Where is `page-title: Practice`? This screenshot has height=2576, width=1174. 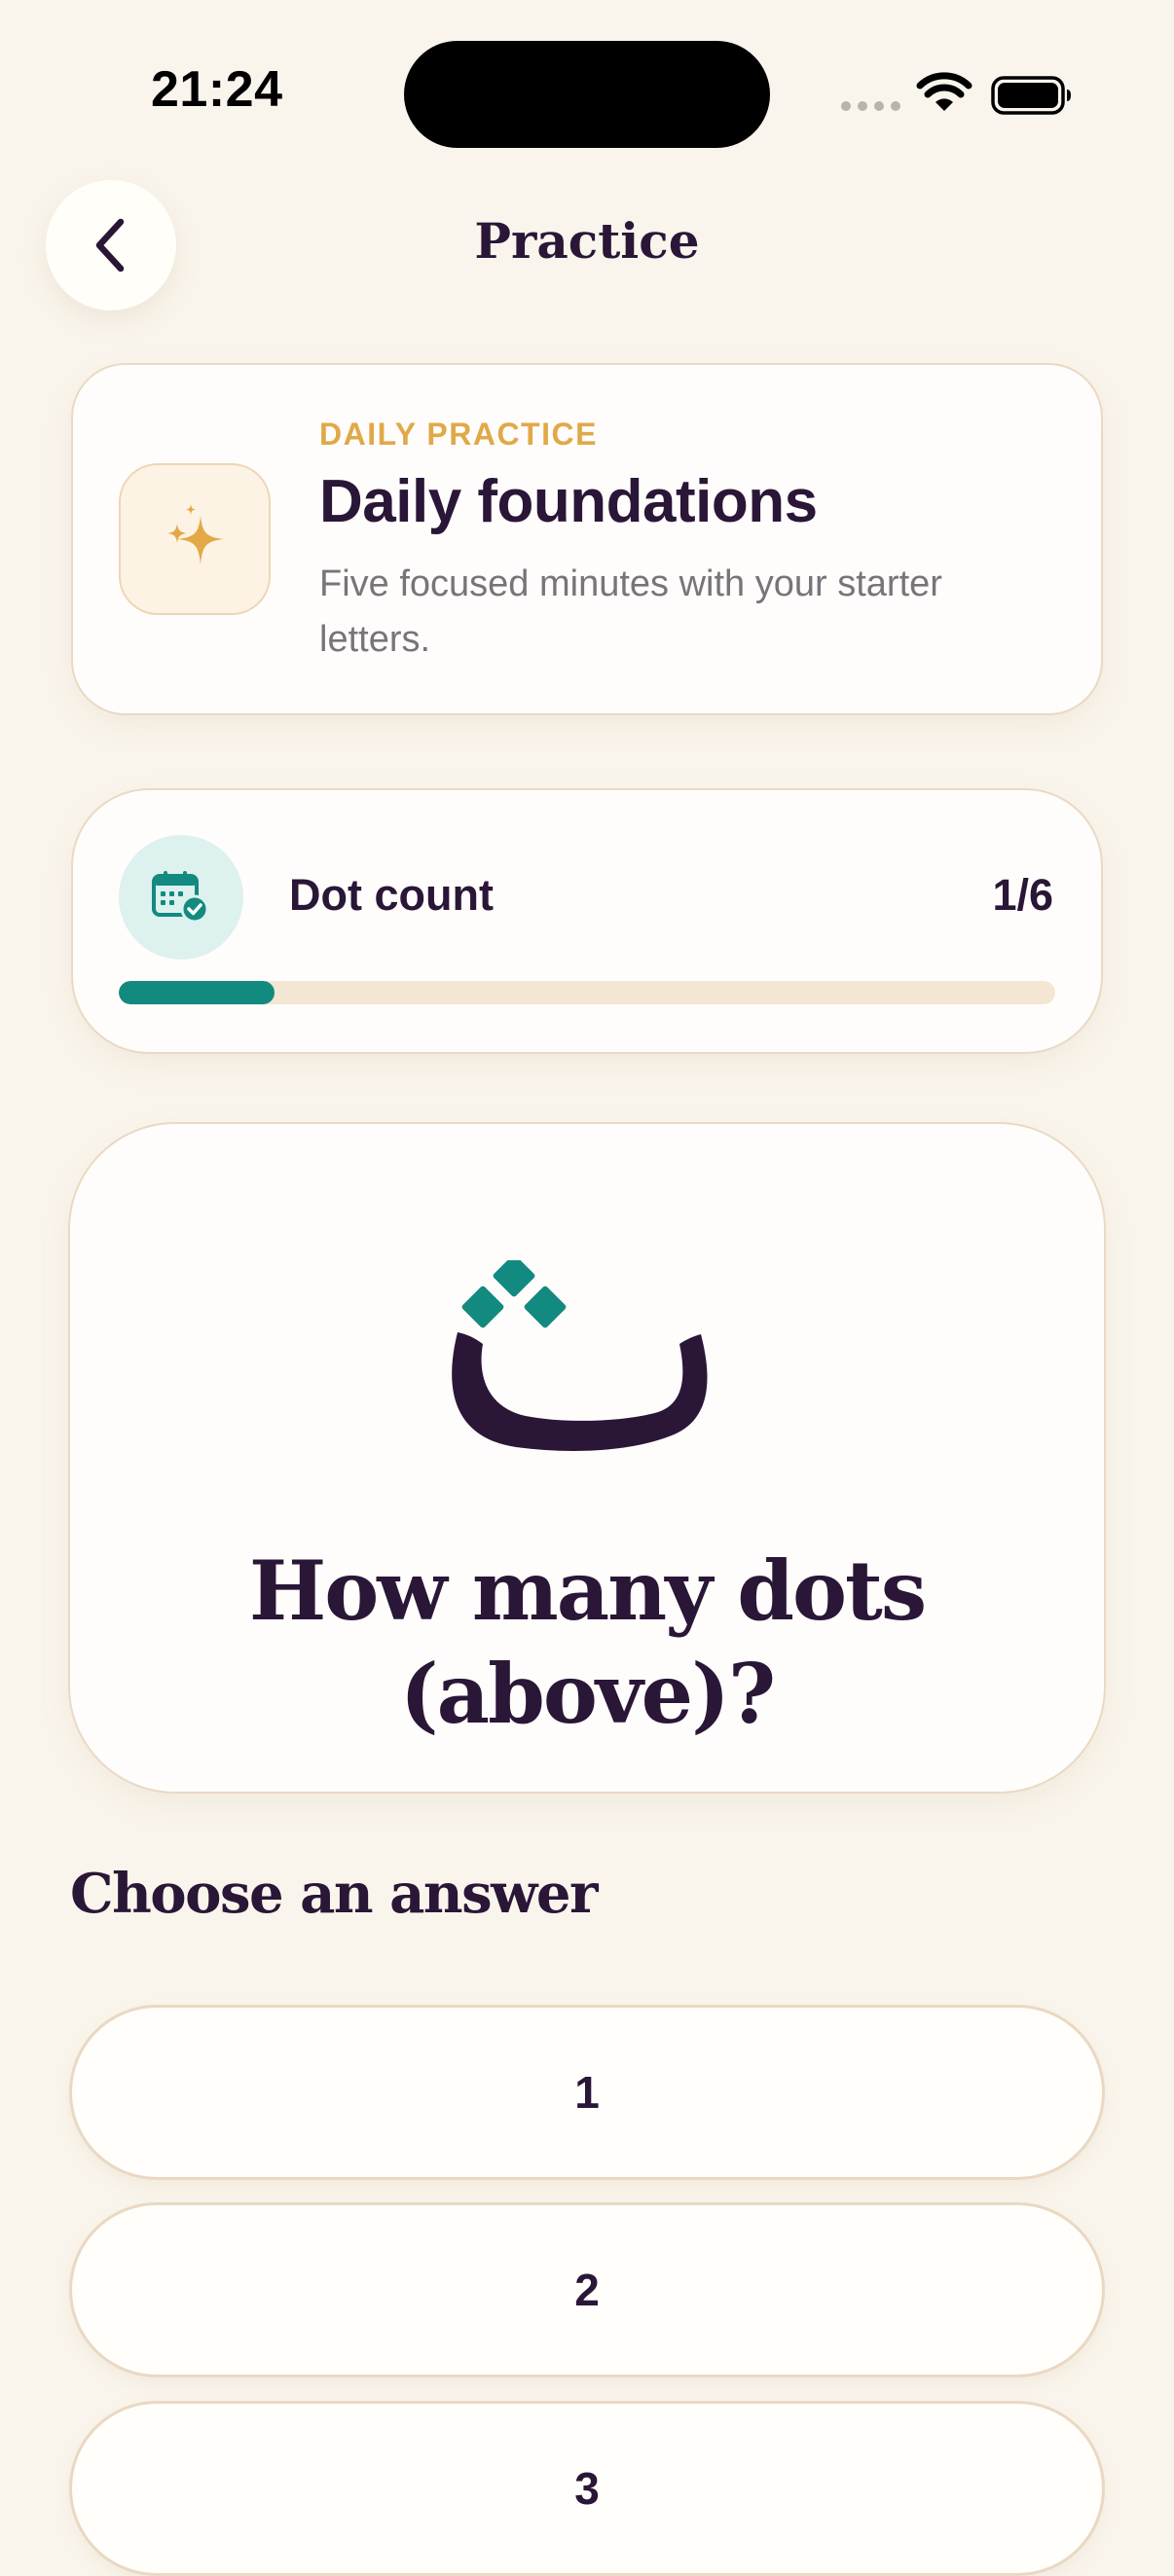
page-title: Practice is located at coordinates (587, 241).